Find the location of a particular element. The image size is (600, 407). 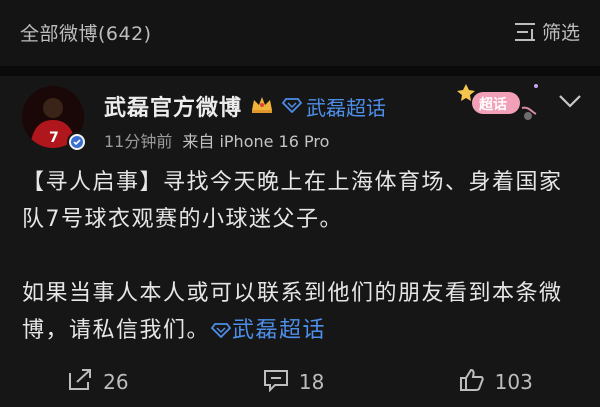

author-name: 武磊官方微博 is located at coordinates (173, 106).